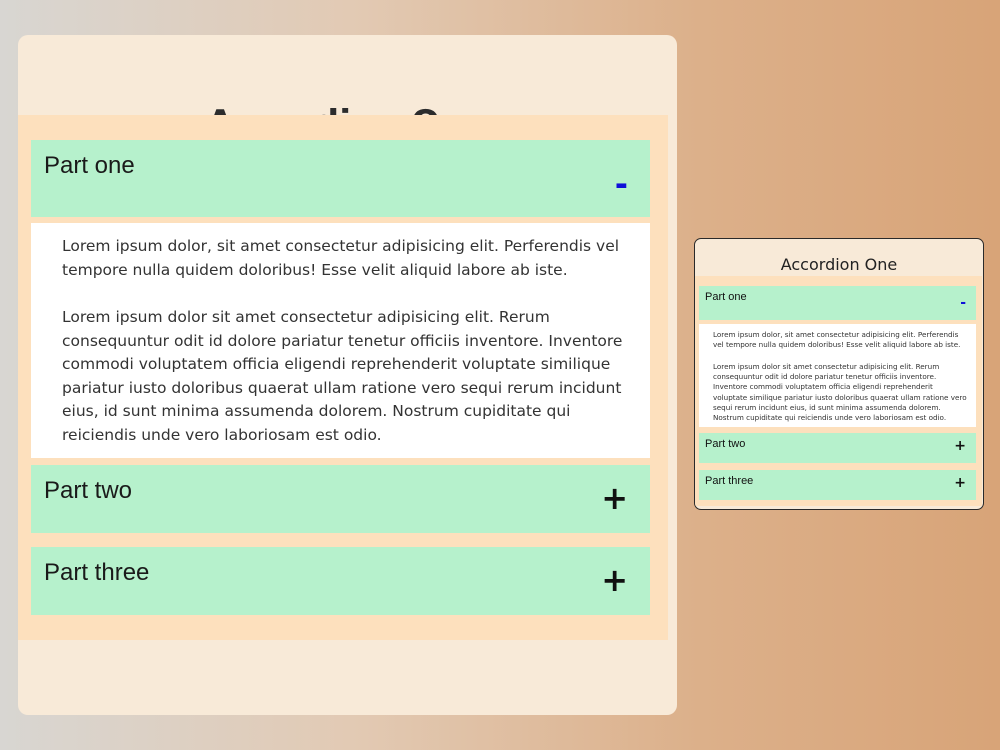 The width and height of the screenshot is (1000, 750). Describe the element at coordinates (729, 481) in the screenshot. I see `preview-label: Part three` at that location.